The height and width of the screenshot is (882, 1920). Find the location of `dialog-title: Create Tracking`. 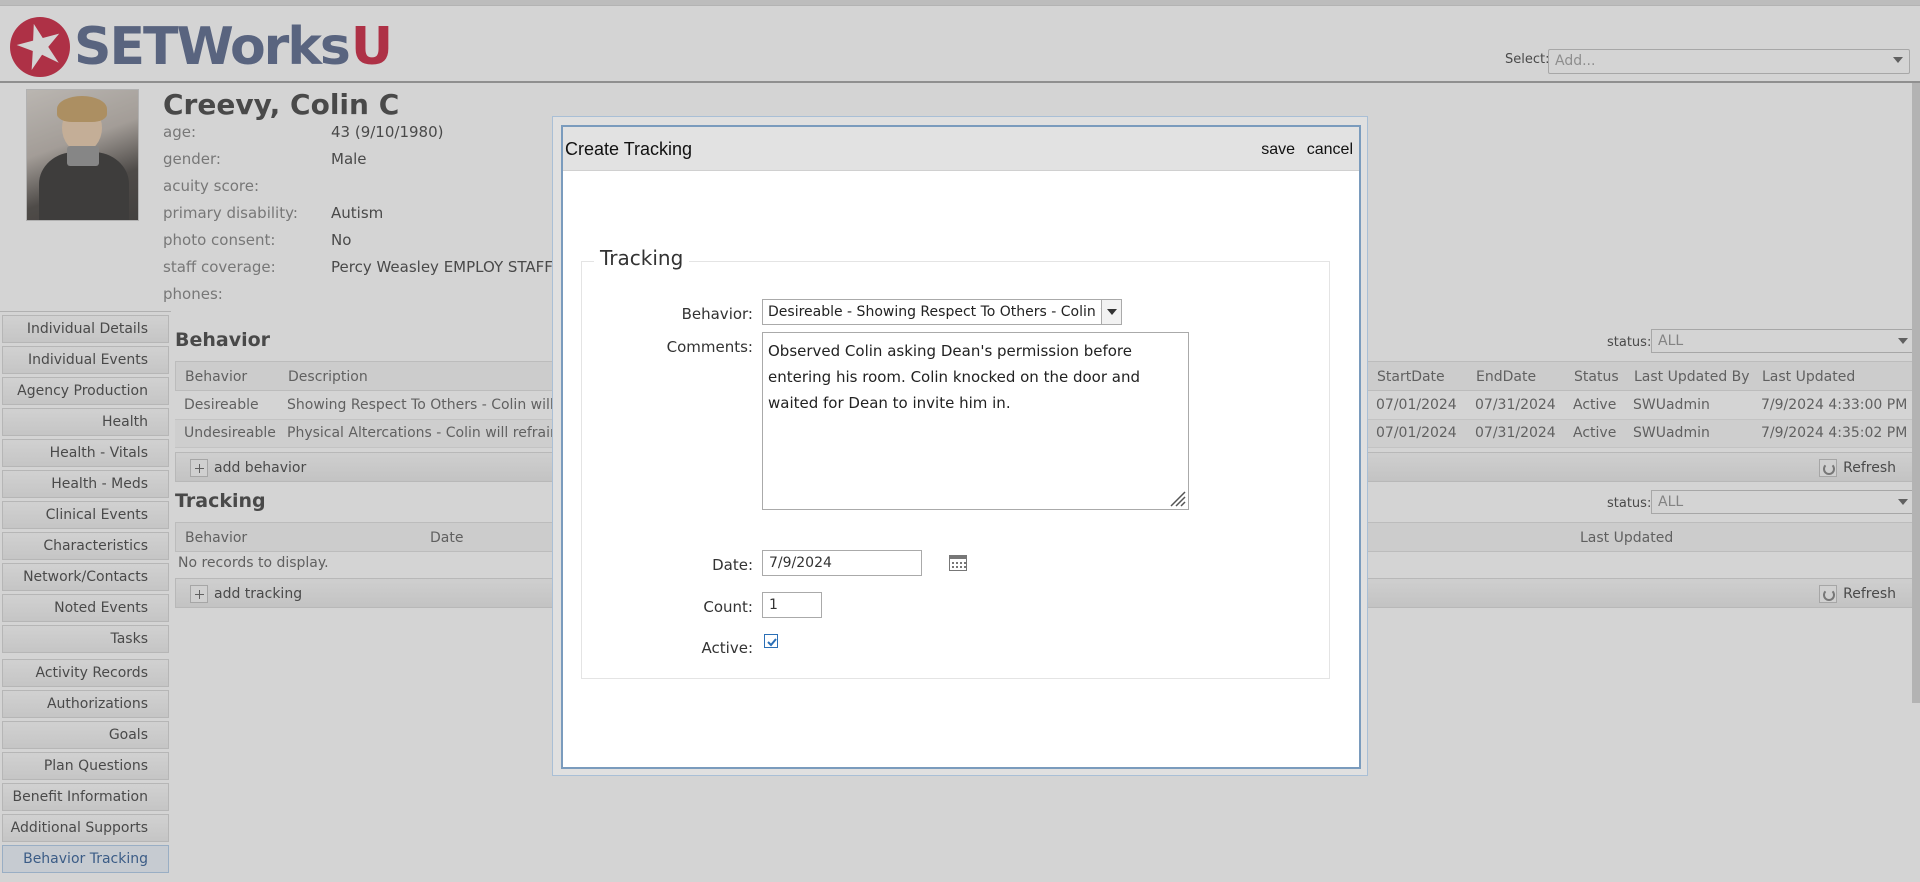

dialog-title: Create Tracking is located at coordinates (629, 149).